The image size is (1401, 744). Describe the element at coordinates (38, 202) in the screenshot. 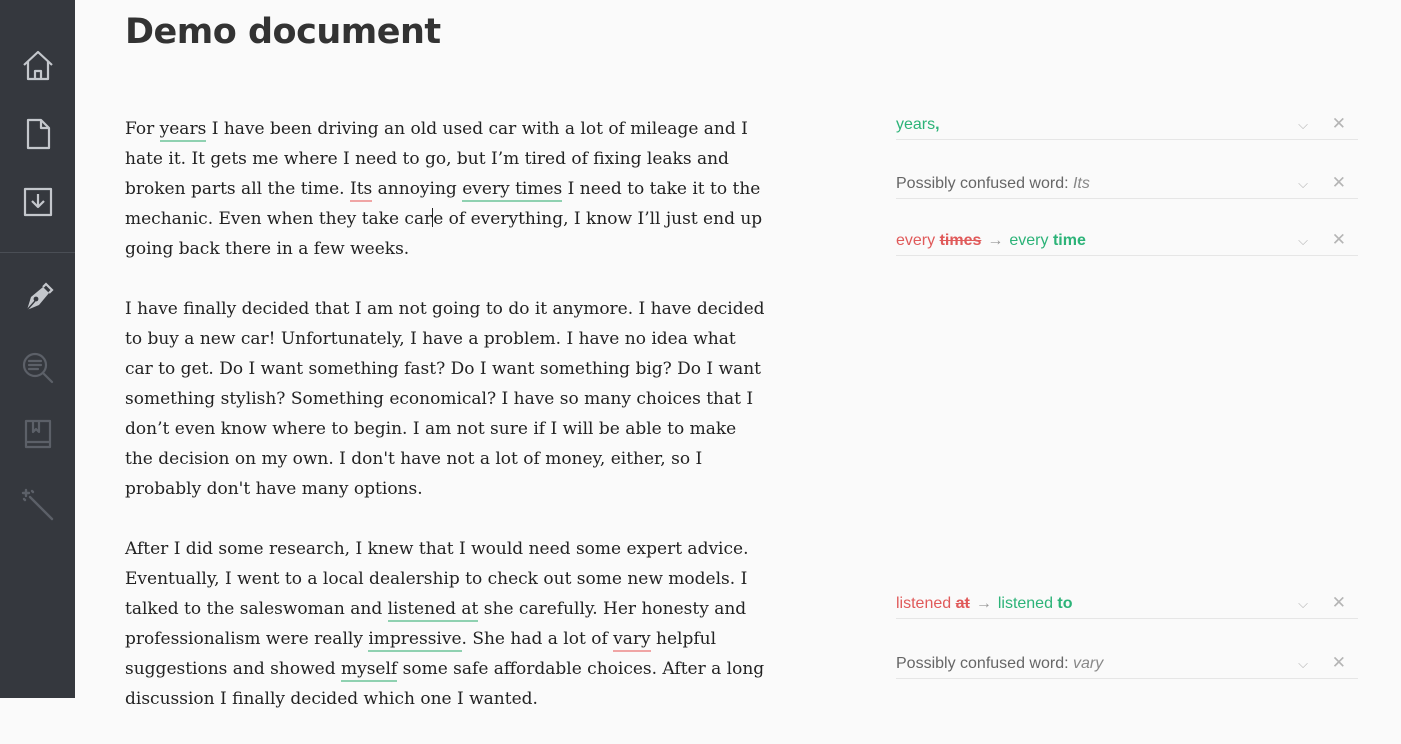

I see `download-icon` at that location.